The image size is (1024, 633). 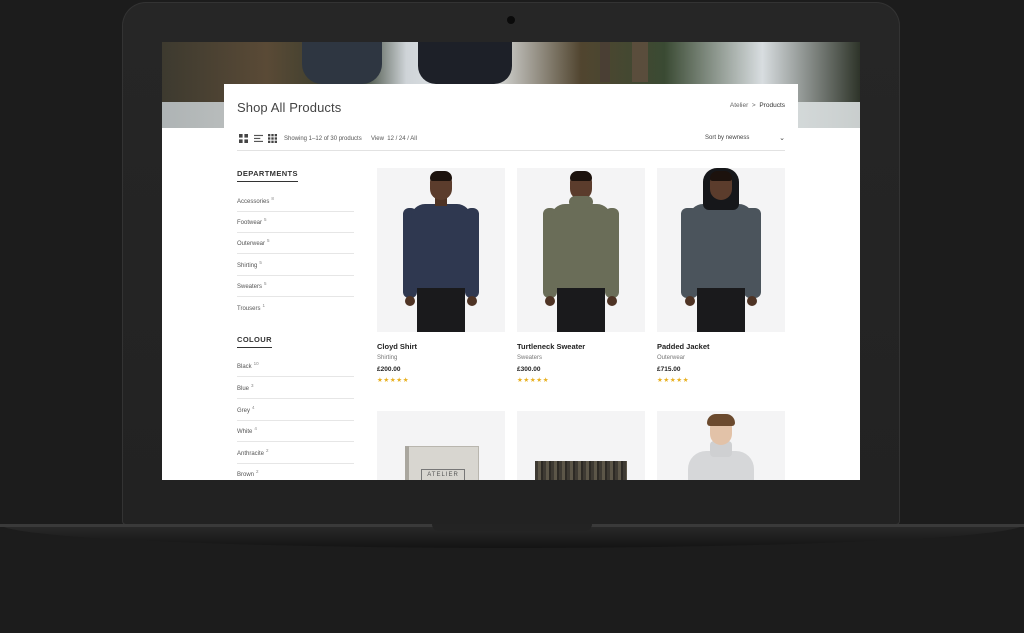 I want to click on product-name: Padded Jacket, so click(x=721, y=346).